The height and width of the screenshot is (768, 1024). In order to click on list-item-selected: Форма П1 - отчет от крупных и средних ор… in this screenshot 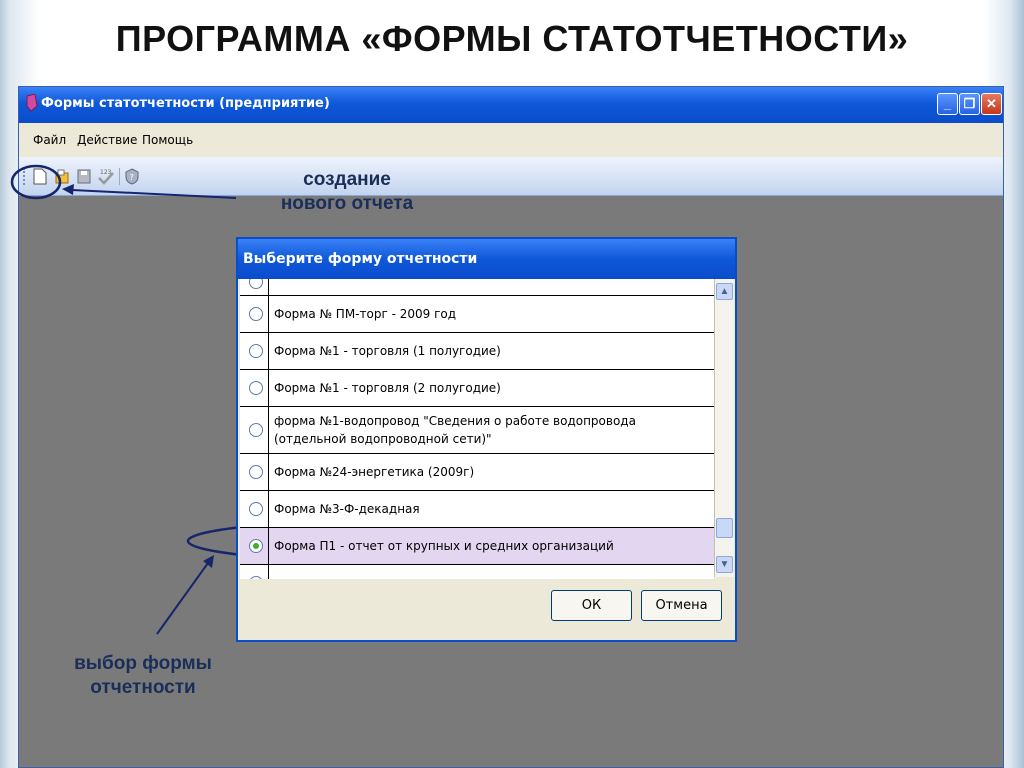, I will do `click(477, 546)`.